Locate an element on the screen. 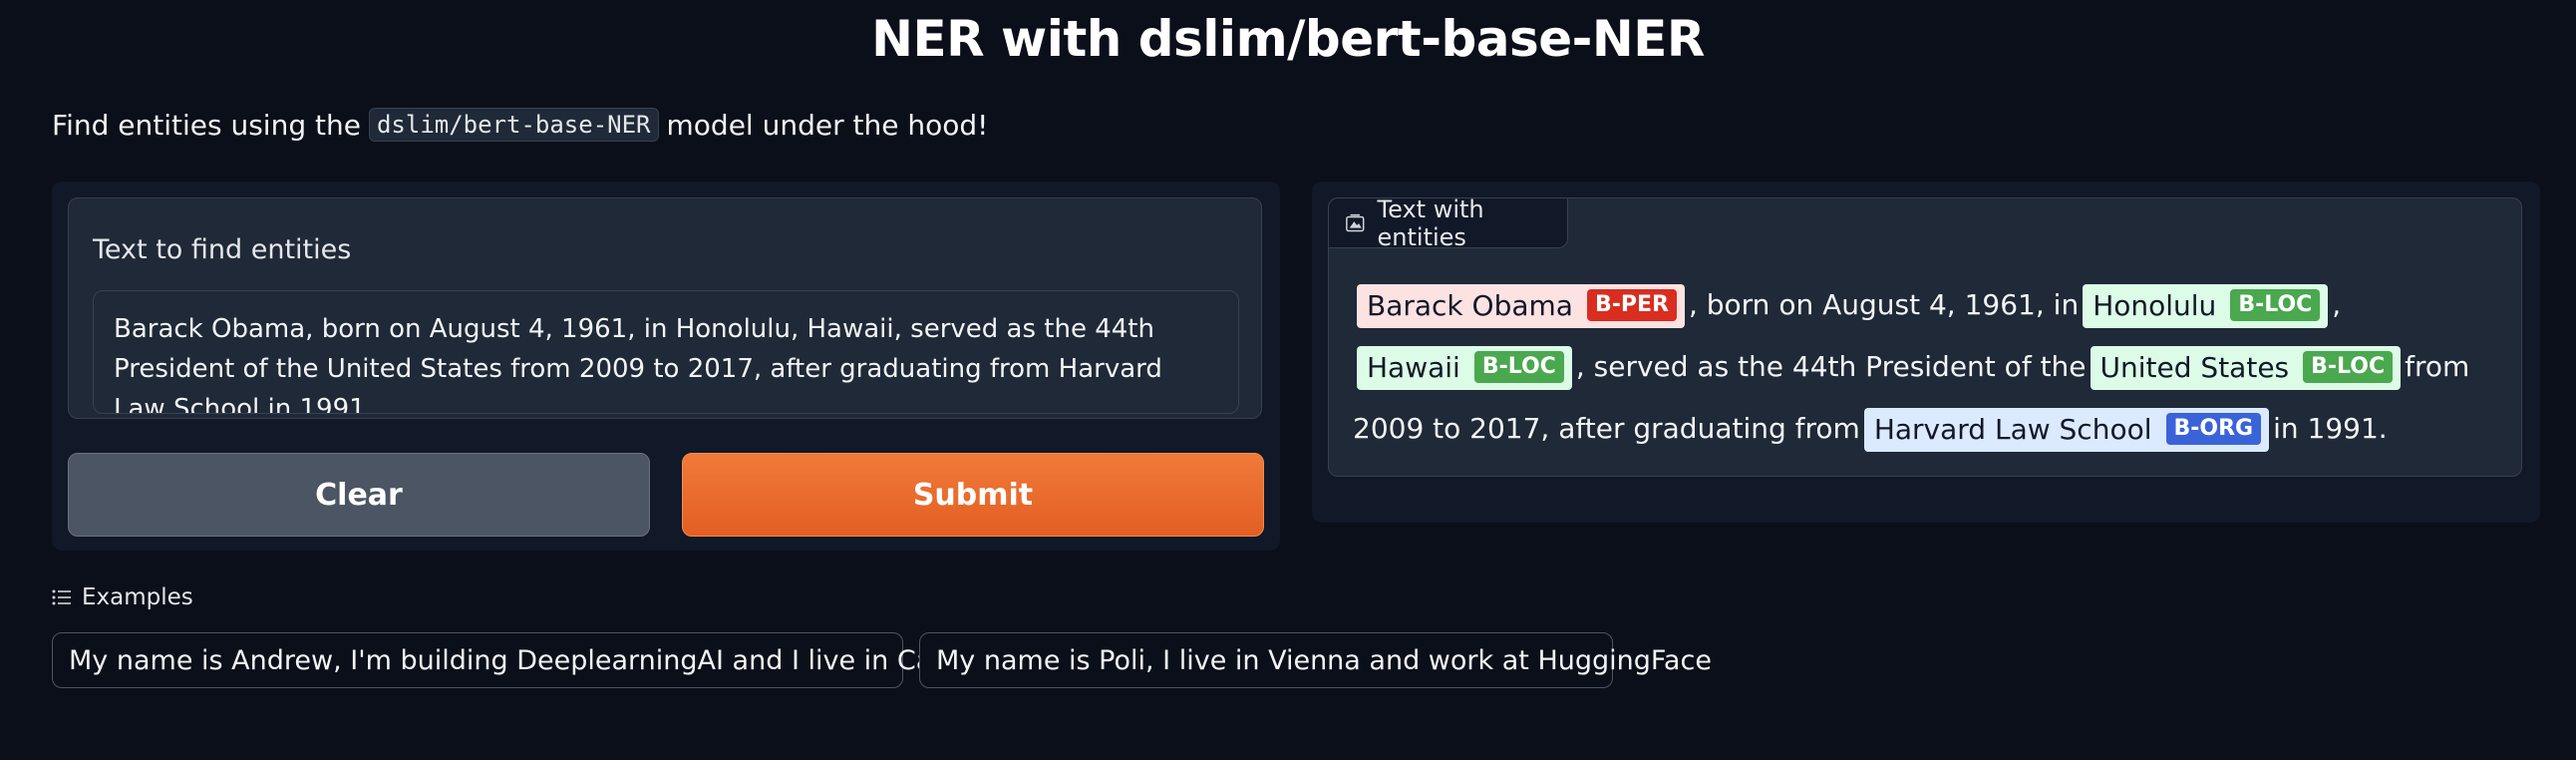 The width and height of the screenshot is (2576, 760). entity-span: United States B-LOC is located at coordinates (2246, 368).